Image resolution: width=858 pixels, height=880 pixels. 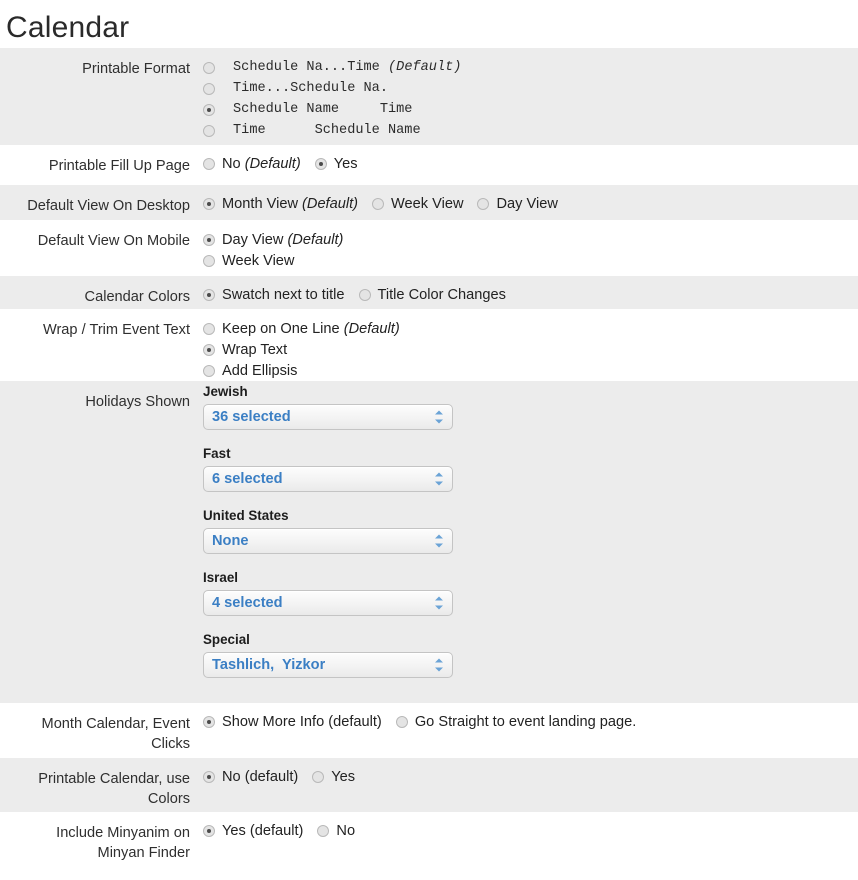 What do you see at coordinates (113, 241) in the screenshot?
I see `row-label: Default View On Mobile` at bounding box center [113, 241].